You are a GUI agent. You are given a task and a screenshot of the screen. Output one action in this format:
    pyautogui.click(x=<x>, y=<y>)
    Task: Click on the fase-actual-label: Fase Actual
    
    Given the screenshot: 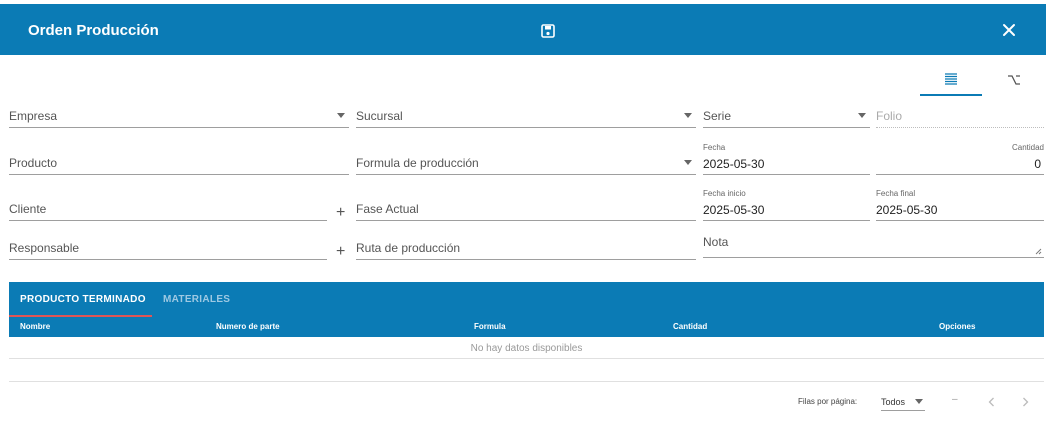 What is the action you would take?
    pyautogui.click(x=387, y=209)
    